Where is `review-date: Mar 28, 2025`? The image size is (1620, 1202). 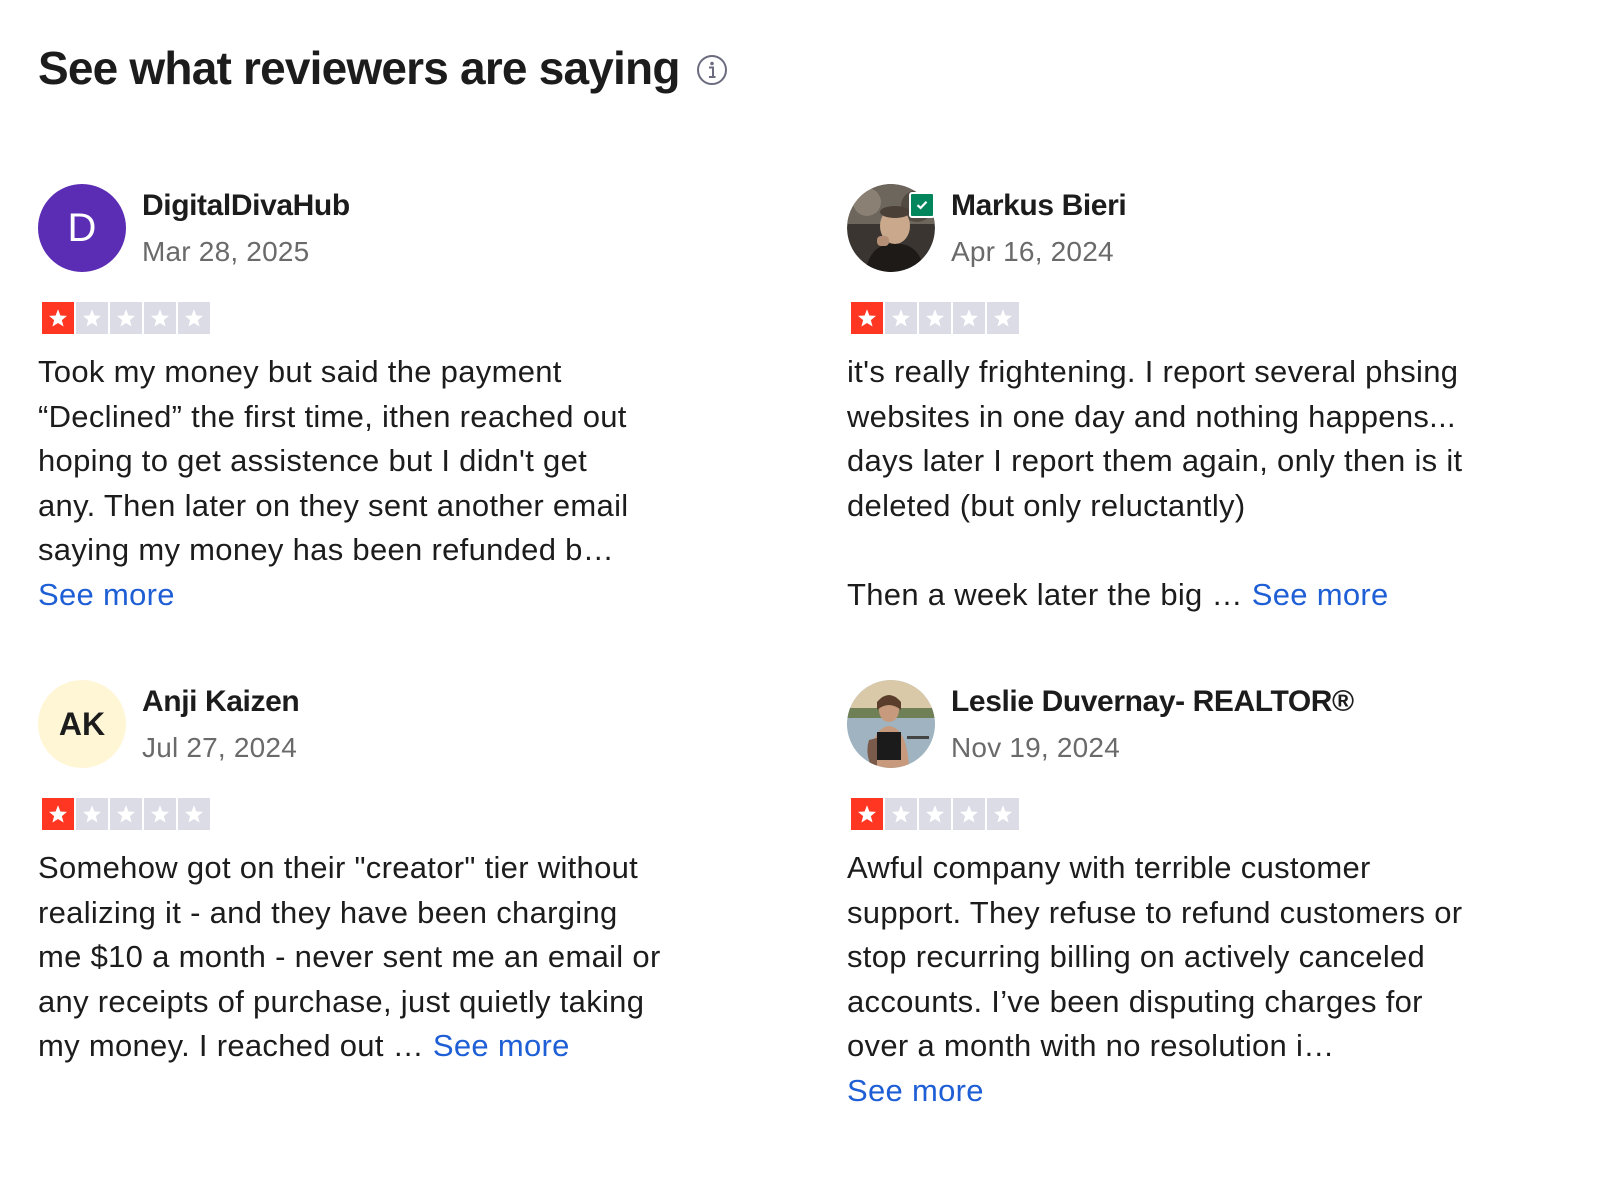 review-date: Mar 28, 2025 is located at coordinates (226, 251).